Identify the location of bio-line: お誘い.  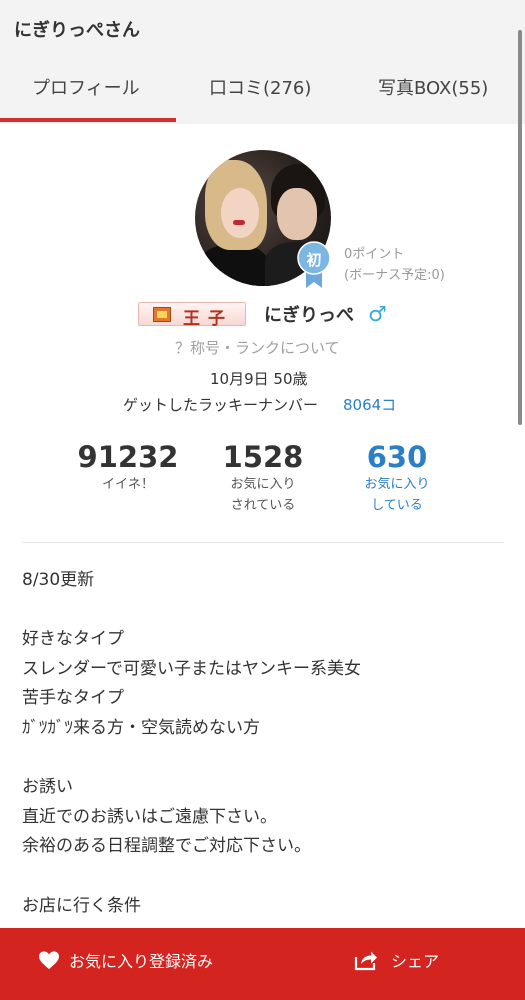
(47, 787).